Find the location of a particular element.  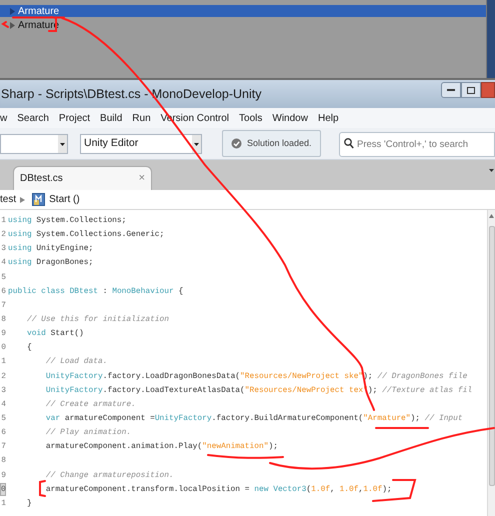

target-dropdown: Unity Editor is located at coordinates (141, 144).